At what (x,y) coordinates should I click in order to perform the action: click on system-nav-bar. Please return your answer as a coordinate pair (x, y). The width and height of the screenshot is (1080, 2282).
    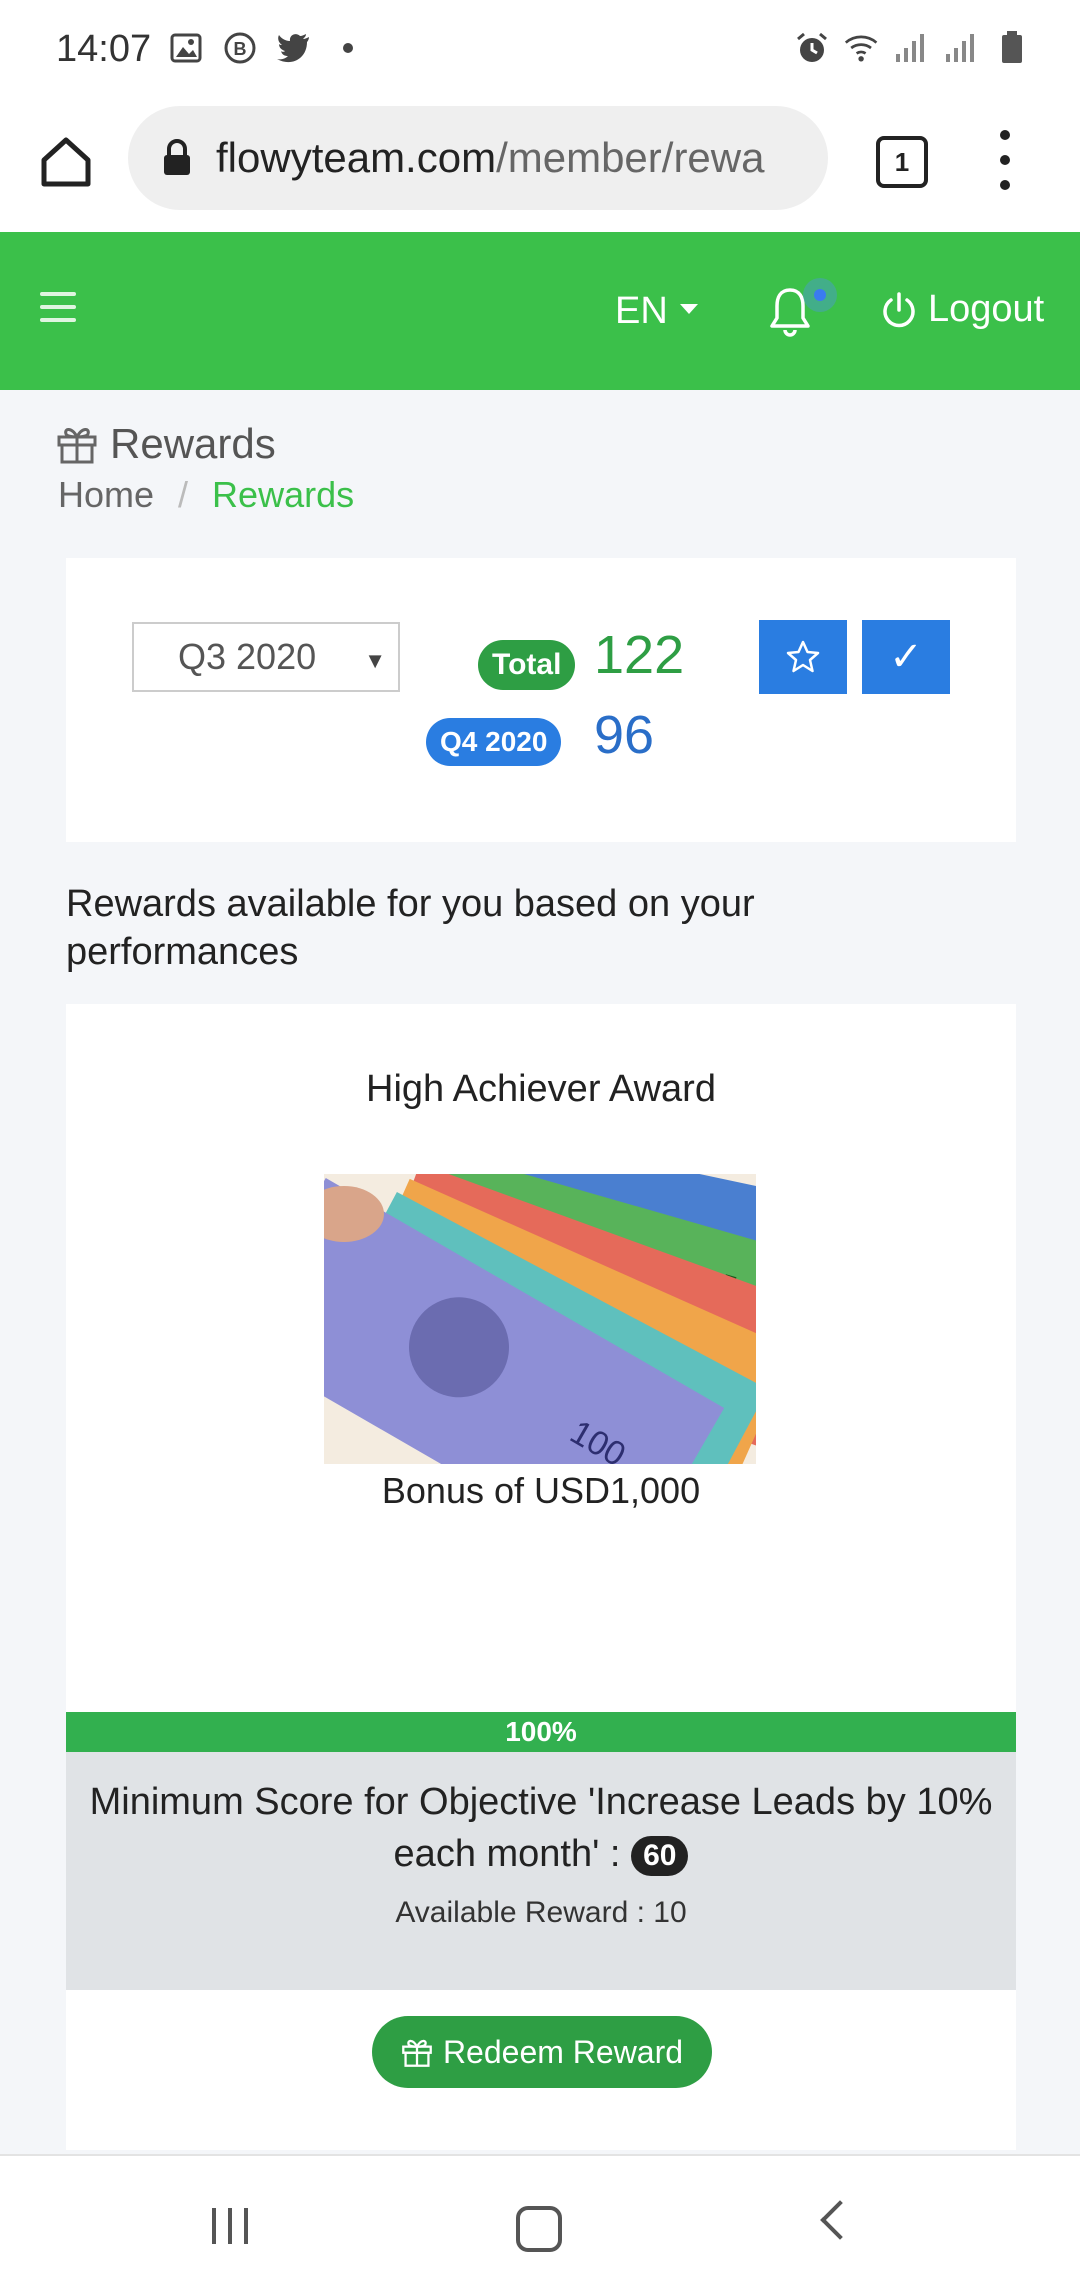
    Looking at the image, I should click on (540, 2218).